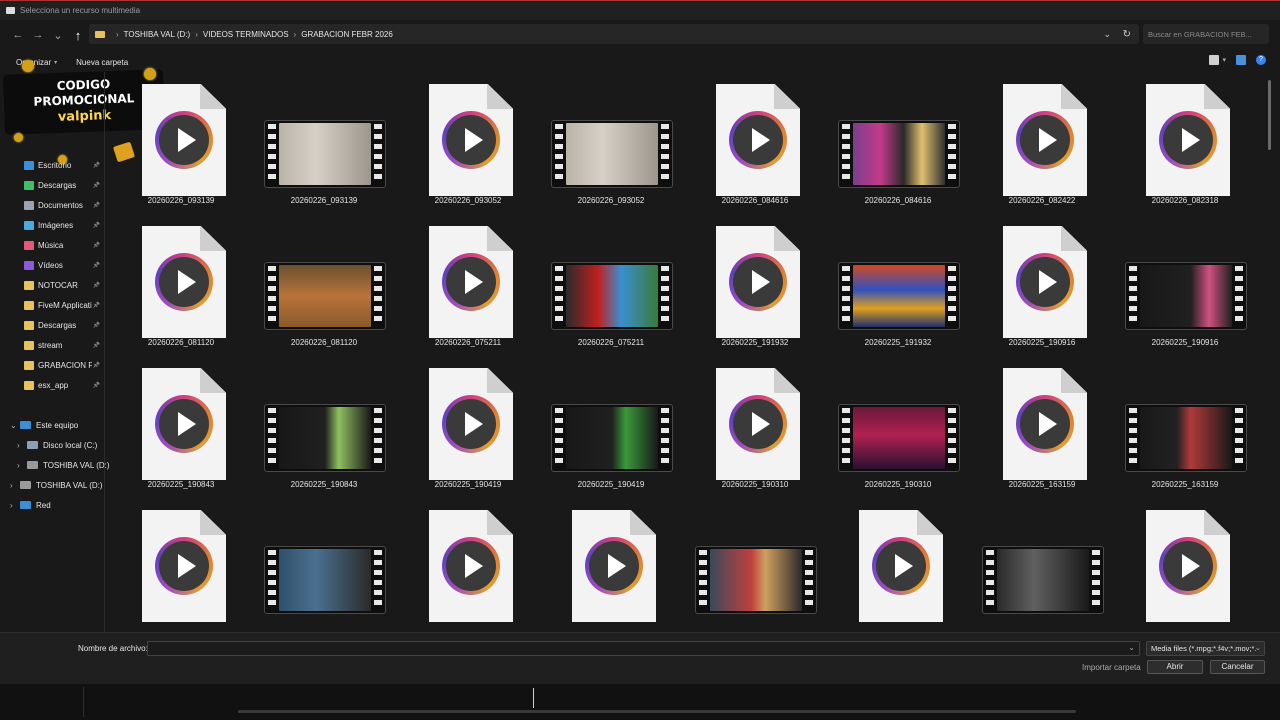  What do you see at coordinates (55, 62) in the screenshot?
I see `organize-caret-icon: ▾` at bounding box center [55, 62].